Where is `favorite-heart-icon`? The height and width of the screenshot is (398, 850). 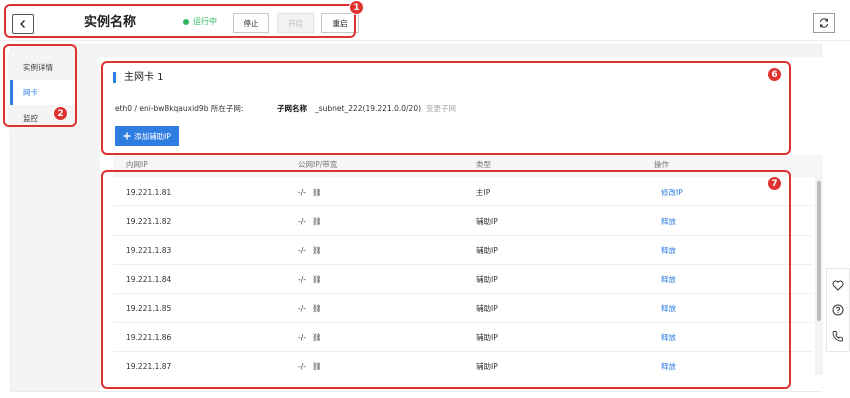
favorite-heart-icon is located at coordinates (838, 285).